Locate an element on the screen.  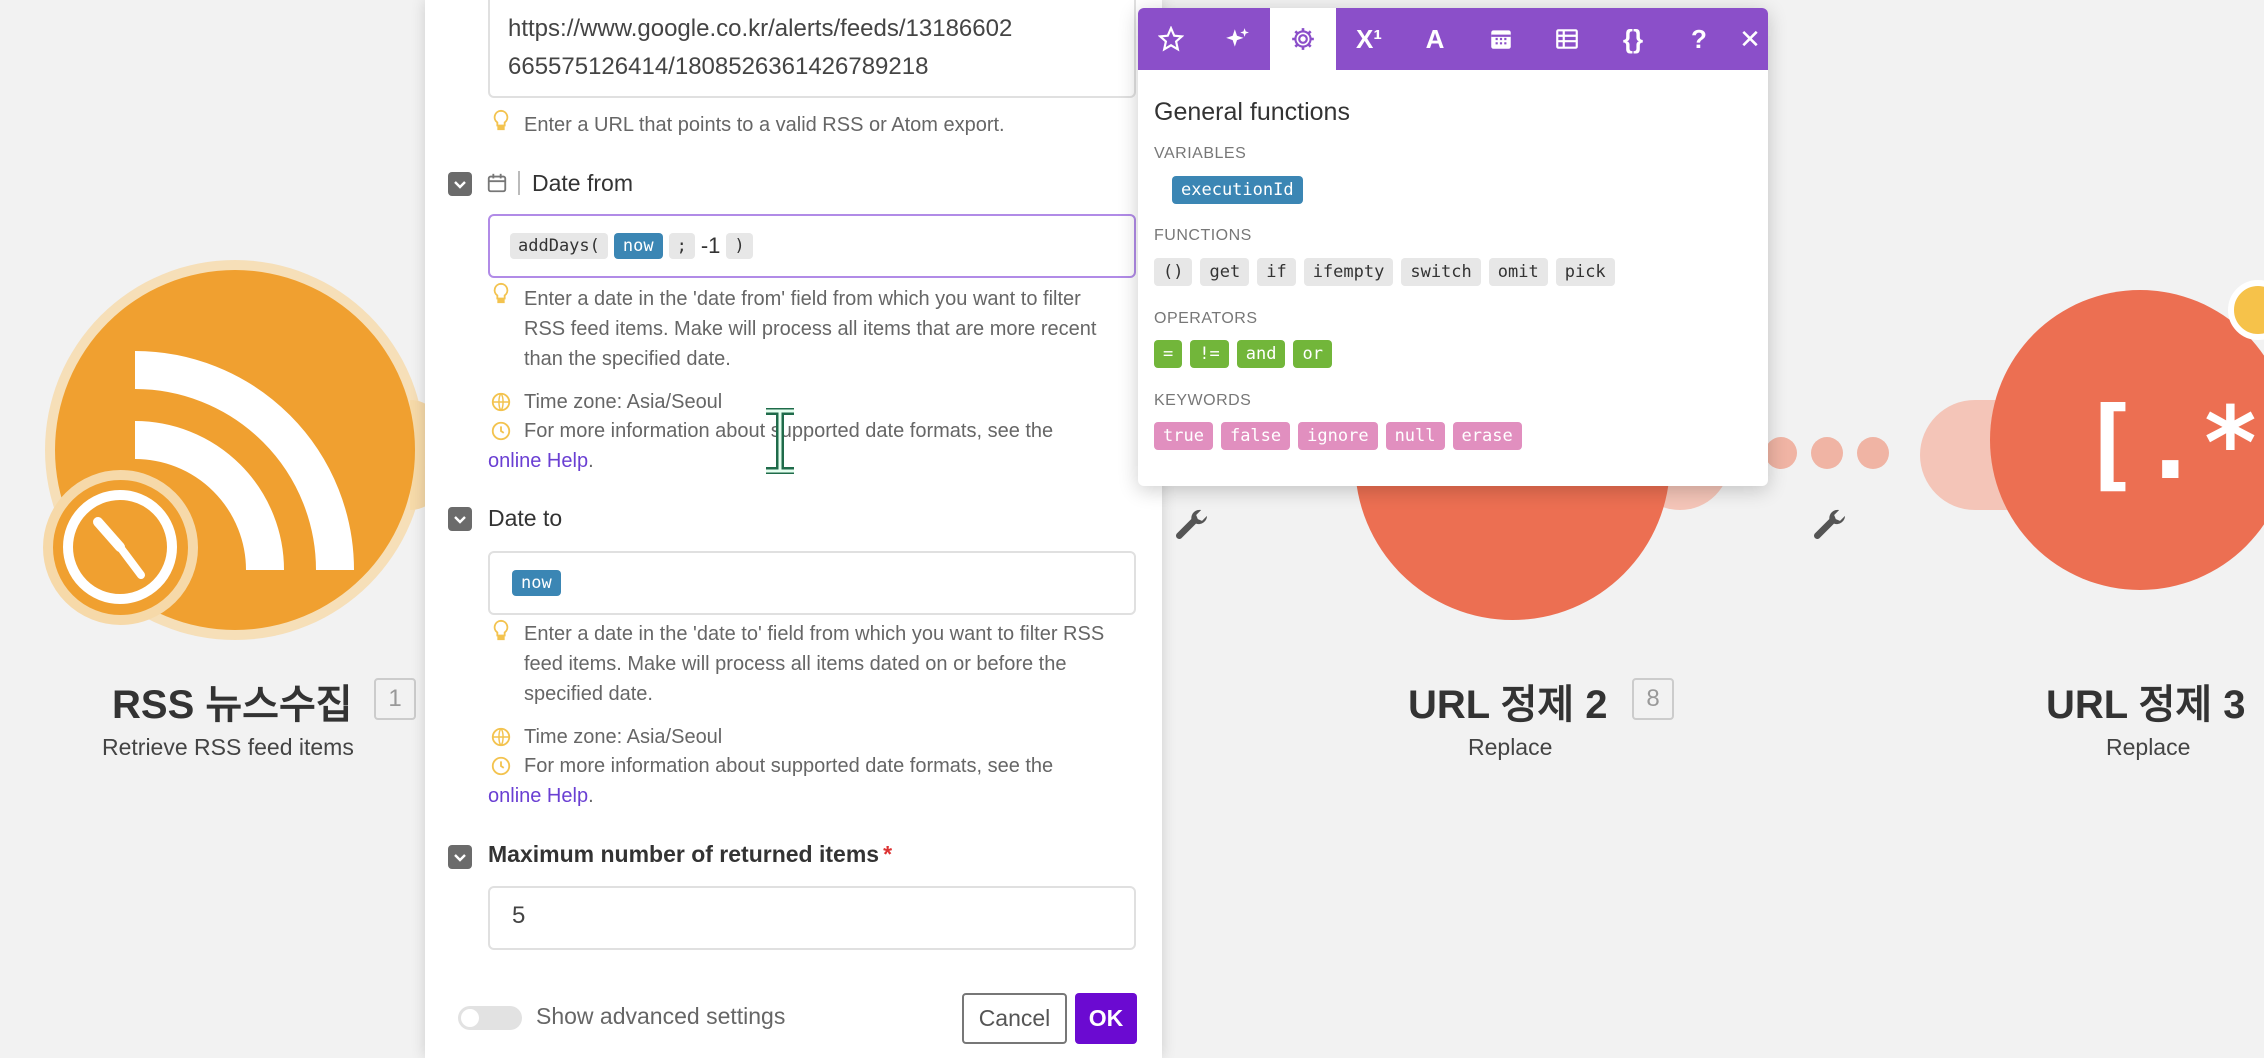
text-icon: A is located at coordinates (1435, 39).